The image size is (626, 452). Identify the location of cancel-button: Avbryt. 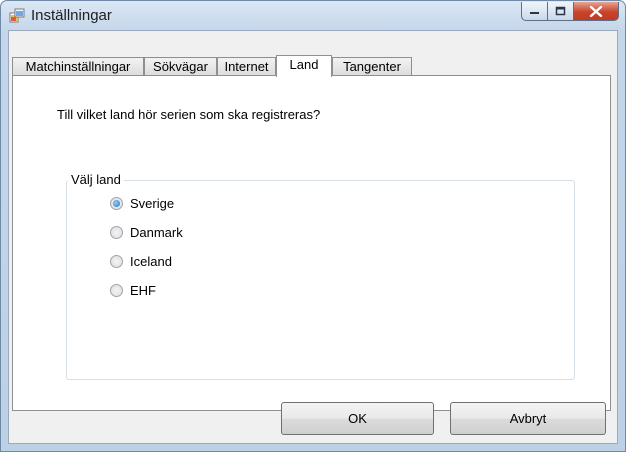
(528, 418).